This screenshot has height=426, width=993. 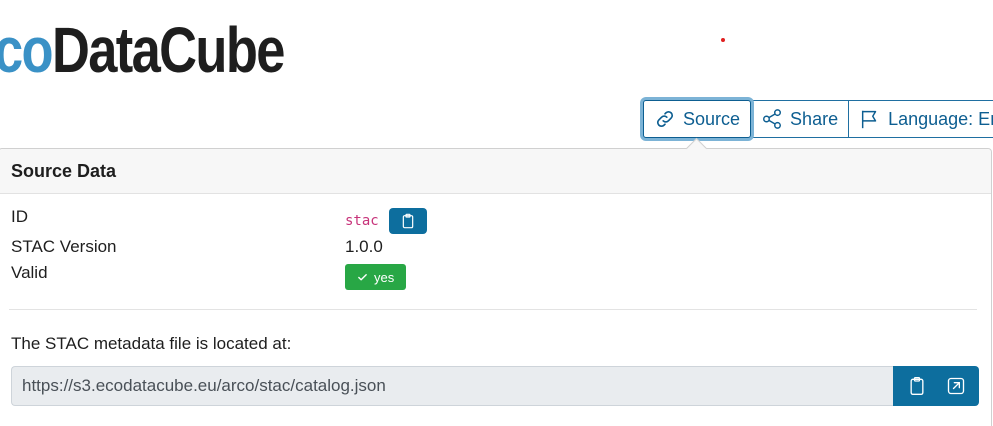 I want to click on share-icon, so click(x=772, y=119).